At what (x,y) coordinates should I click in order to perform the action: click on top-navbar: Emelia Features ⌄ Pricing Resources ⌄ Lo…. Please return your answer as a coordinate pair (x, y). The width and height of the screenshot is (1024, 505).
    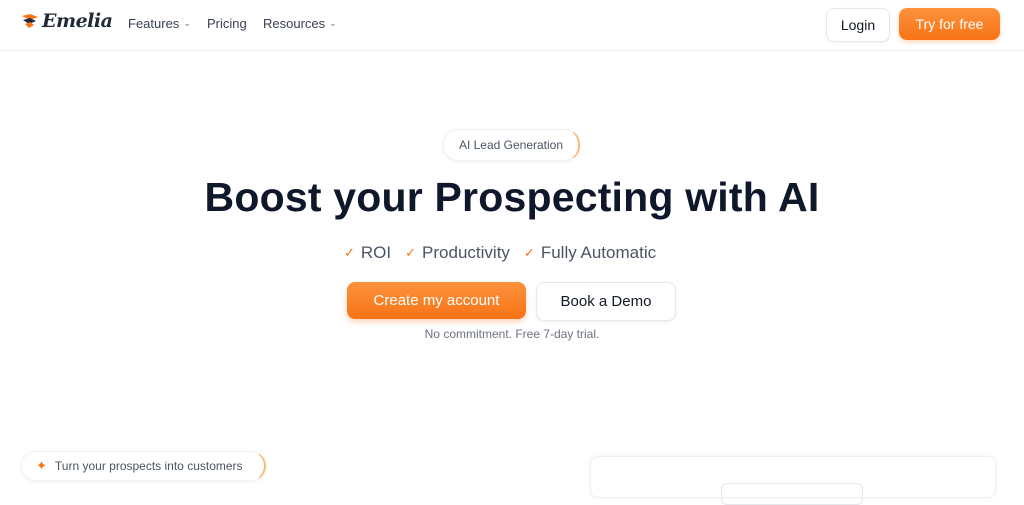
    Looking at the image, I should click on (512, 25).